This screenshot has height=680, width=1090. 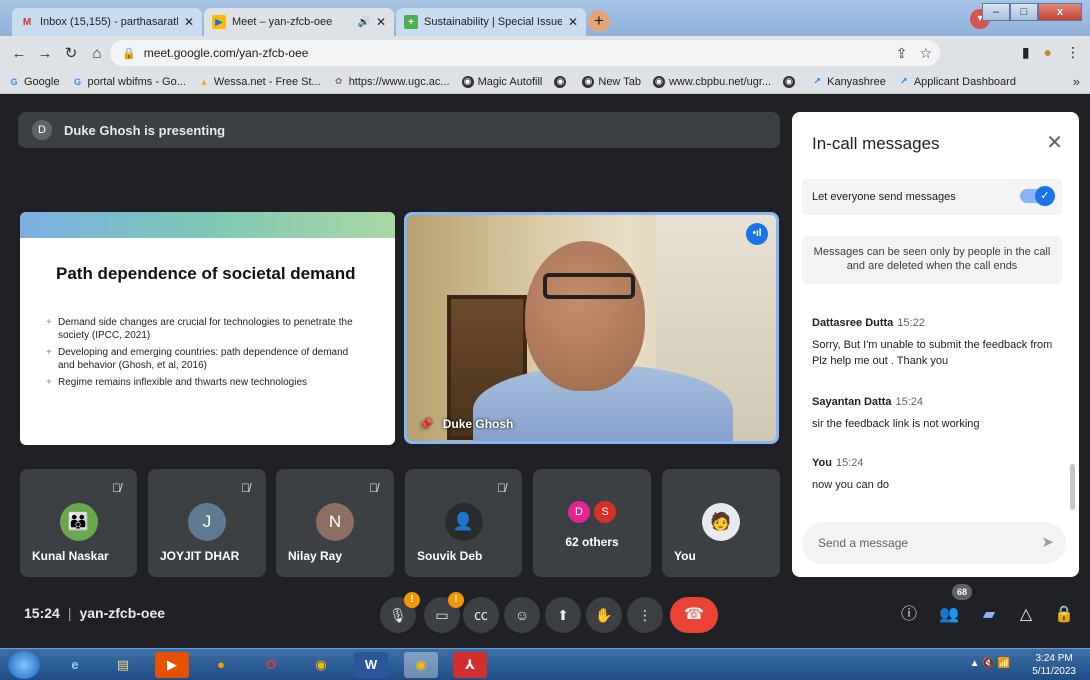 I want to click on emoji-icon: ☺, so click(x=522, y=615).